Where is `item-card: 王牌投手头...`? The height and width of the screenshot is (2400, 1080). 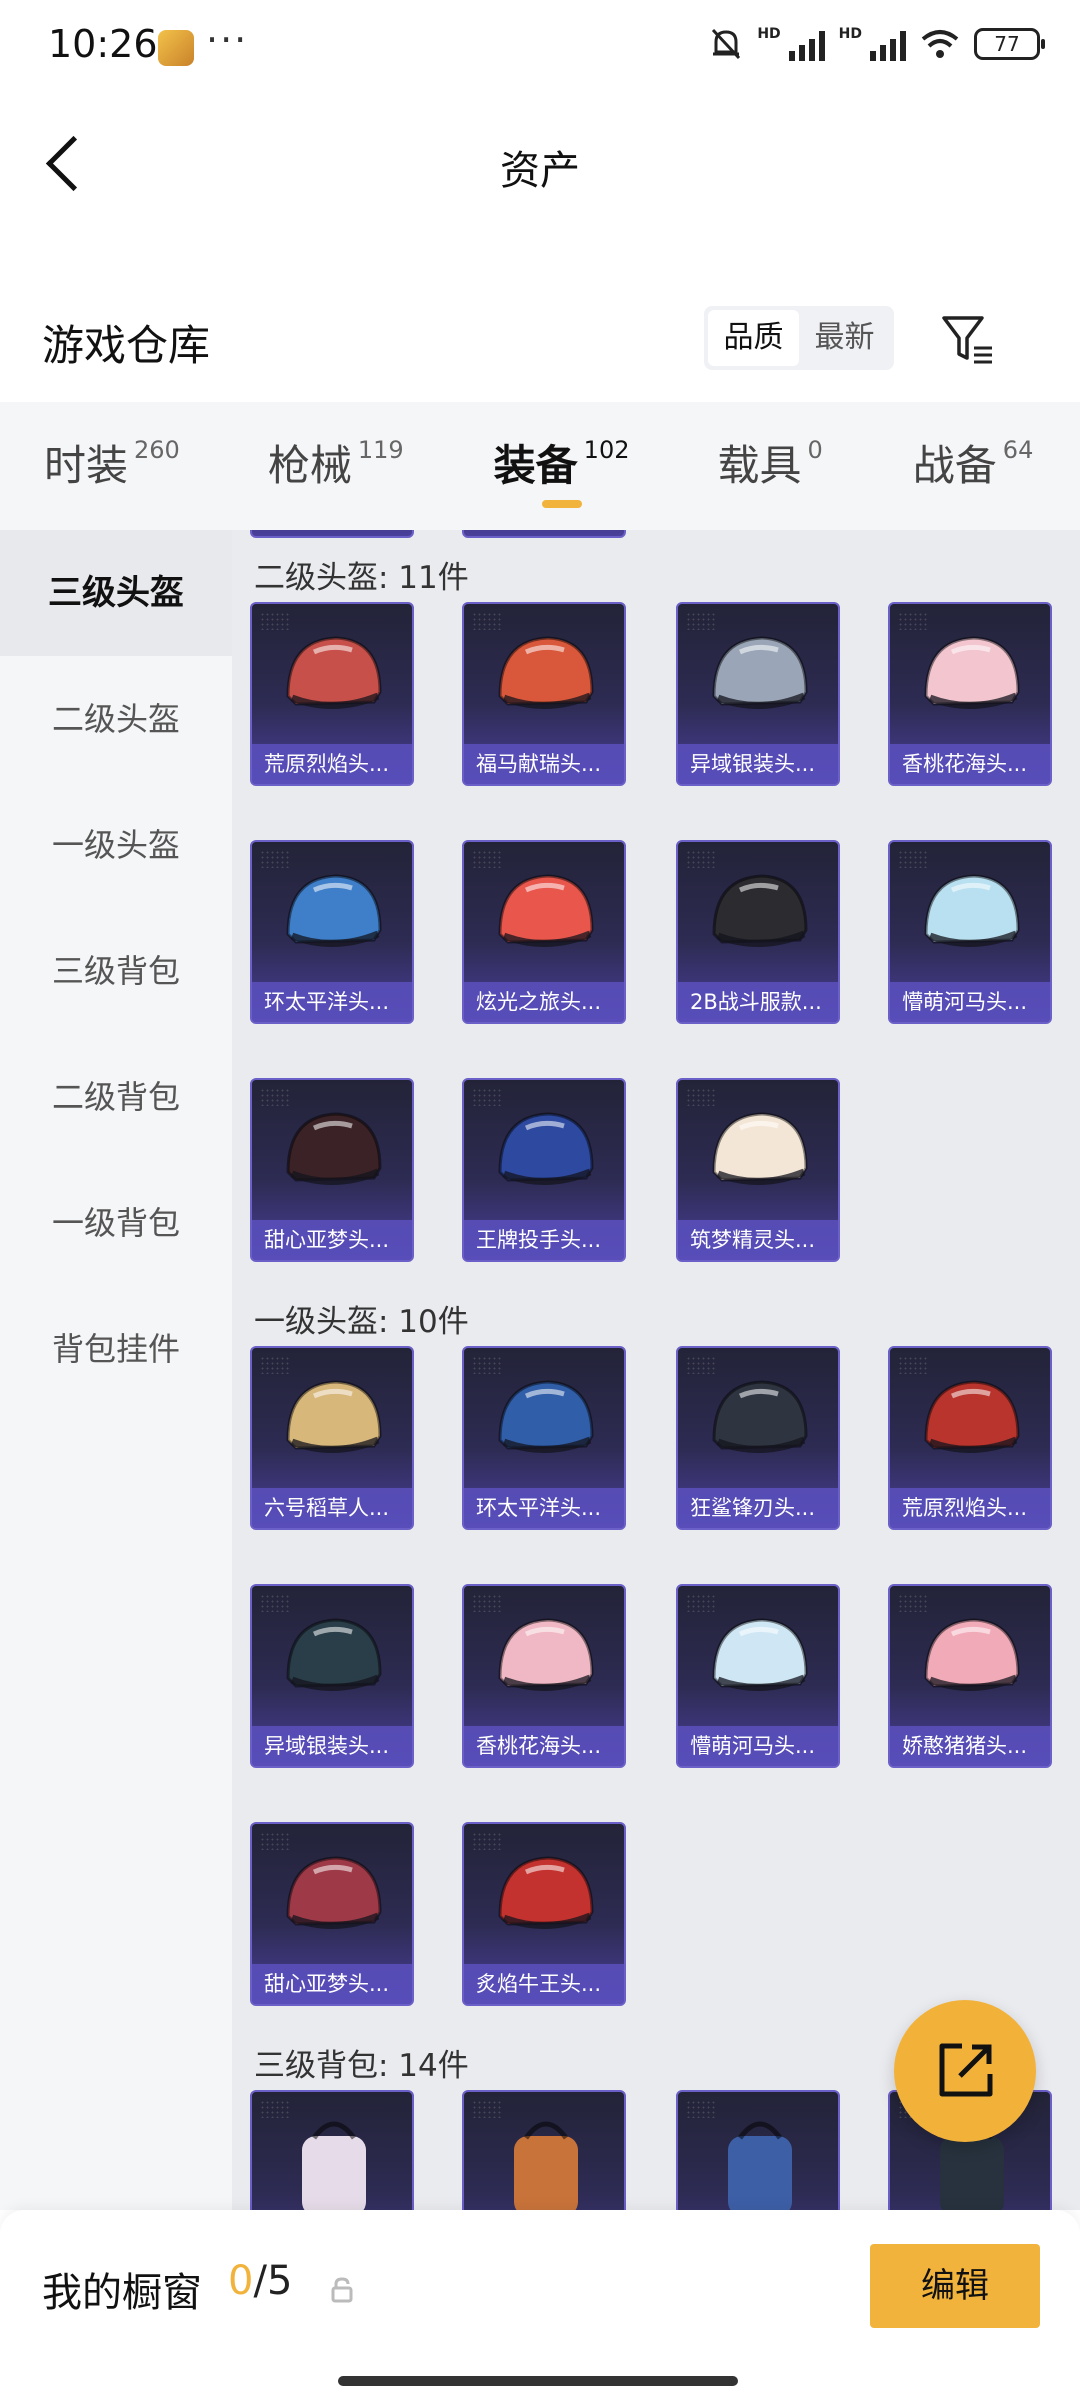 item-card: 王牌投手头... is located at coordinates (544, 1170).